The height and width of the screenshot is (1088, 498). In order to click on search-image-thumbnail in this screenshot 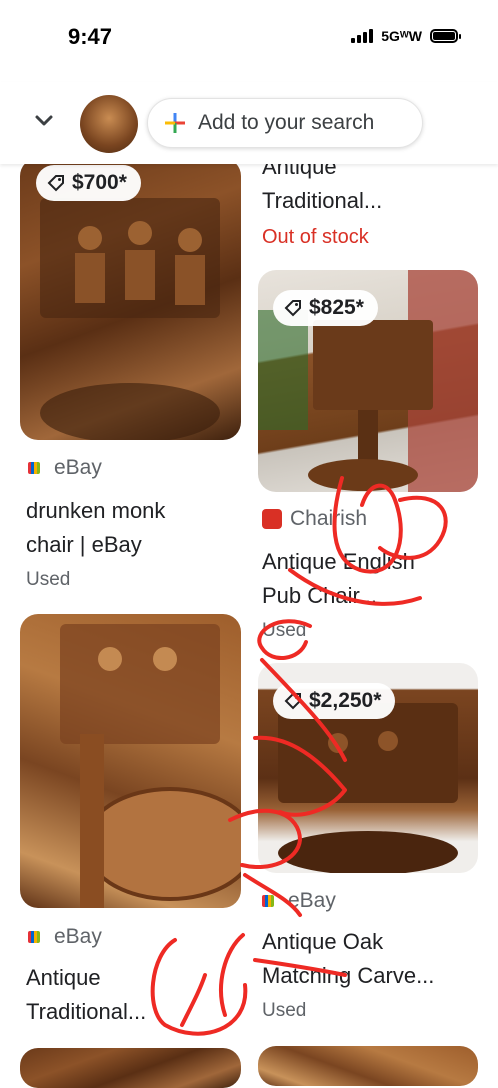, I will do `click(109, 124)`.